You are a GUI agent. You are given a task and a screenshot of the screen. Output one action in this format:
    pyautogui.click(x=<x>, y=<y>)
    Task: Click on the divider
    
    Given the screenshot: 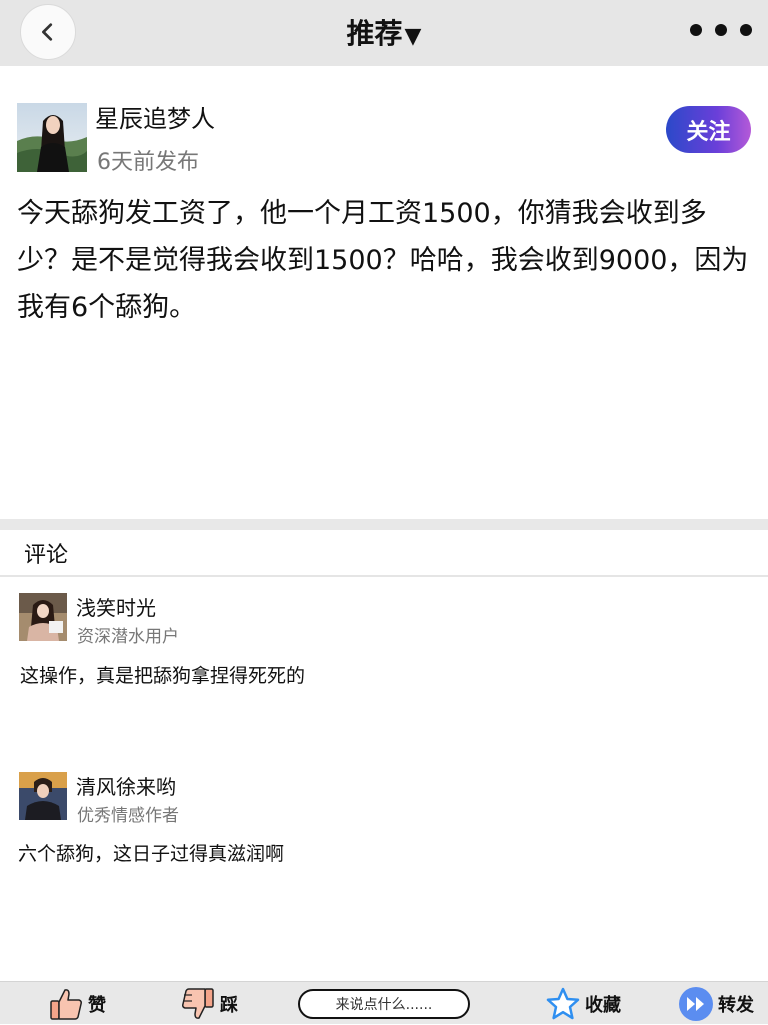 What is the action you would take?
    pyautogui.click(x=384, y=576)
    